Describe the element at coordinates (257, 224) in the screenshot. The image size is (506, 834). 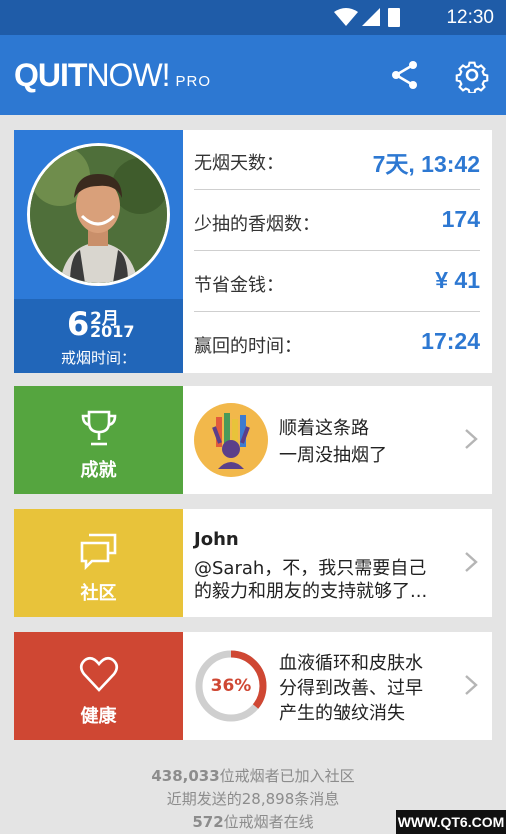
I see `stat-label: 少抽的香烟数：` at that location.